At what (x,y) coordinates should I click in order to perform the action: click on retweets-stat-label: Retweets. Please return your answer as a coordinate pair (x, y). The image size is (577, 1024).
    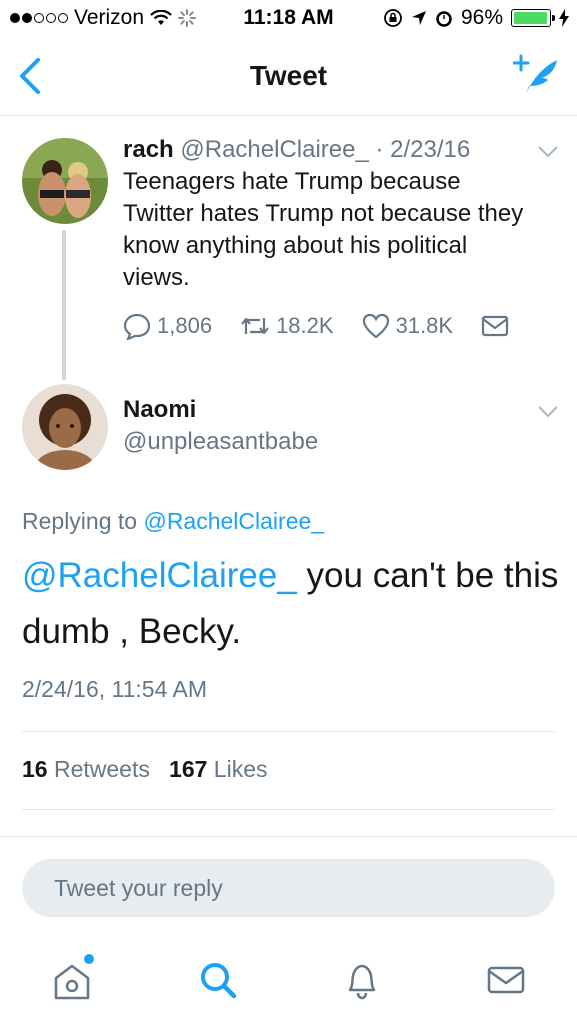
    Looking at the image, I should click on (101, 769).